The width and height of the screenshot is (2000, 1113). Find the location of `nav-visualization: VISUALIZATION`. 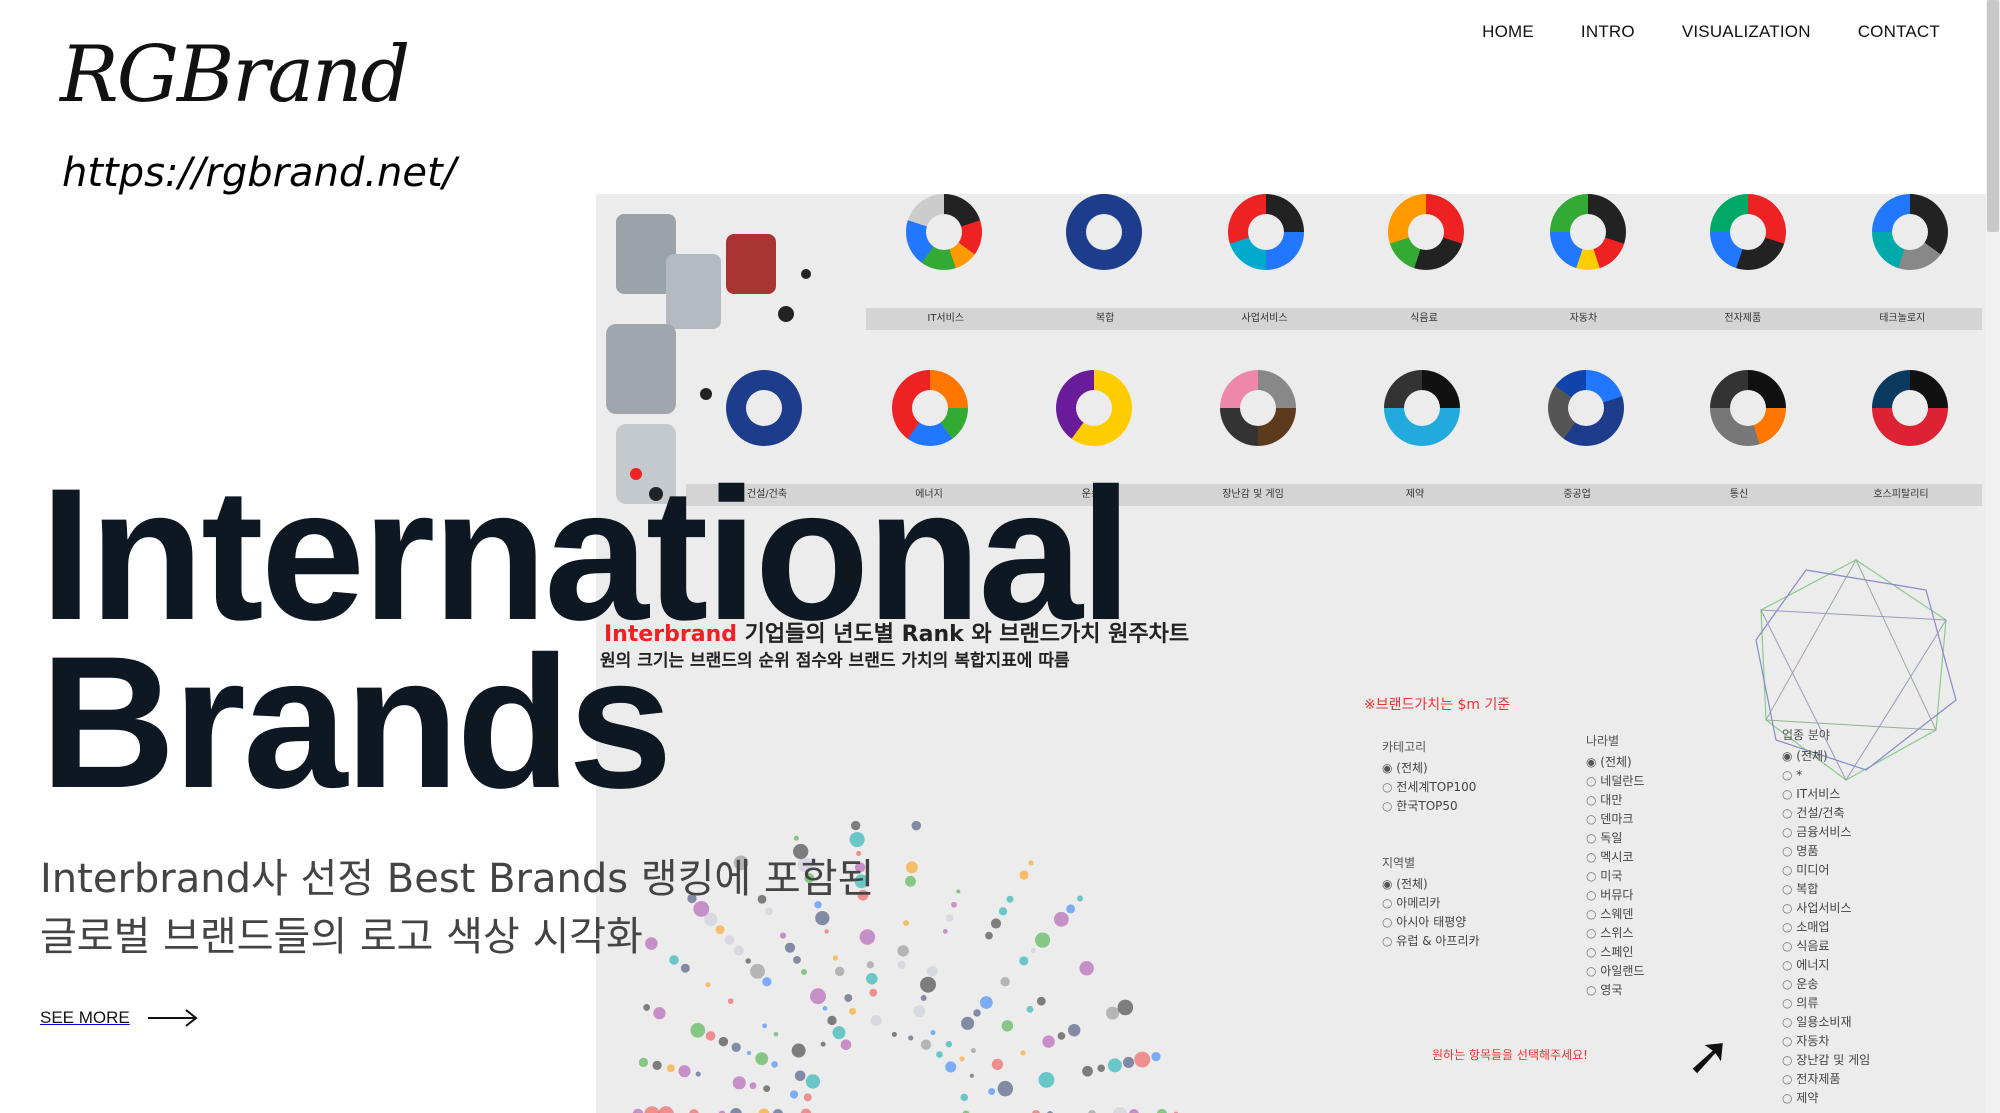

nav-visualization: VISUALIZATION is located at coordinates (1746, 32).